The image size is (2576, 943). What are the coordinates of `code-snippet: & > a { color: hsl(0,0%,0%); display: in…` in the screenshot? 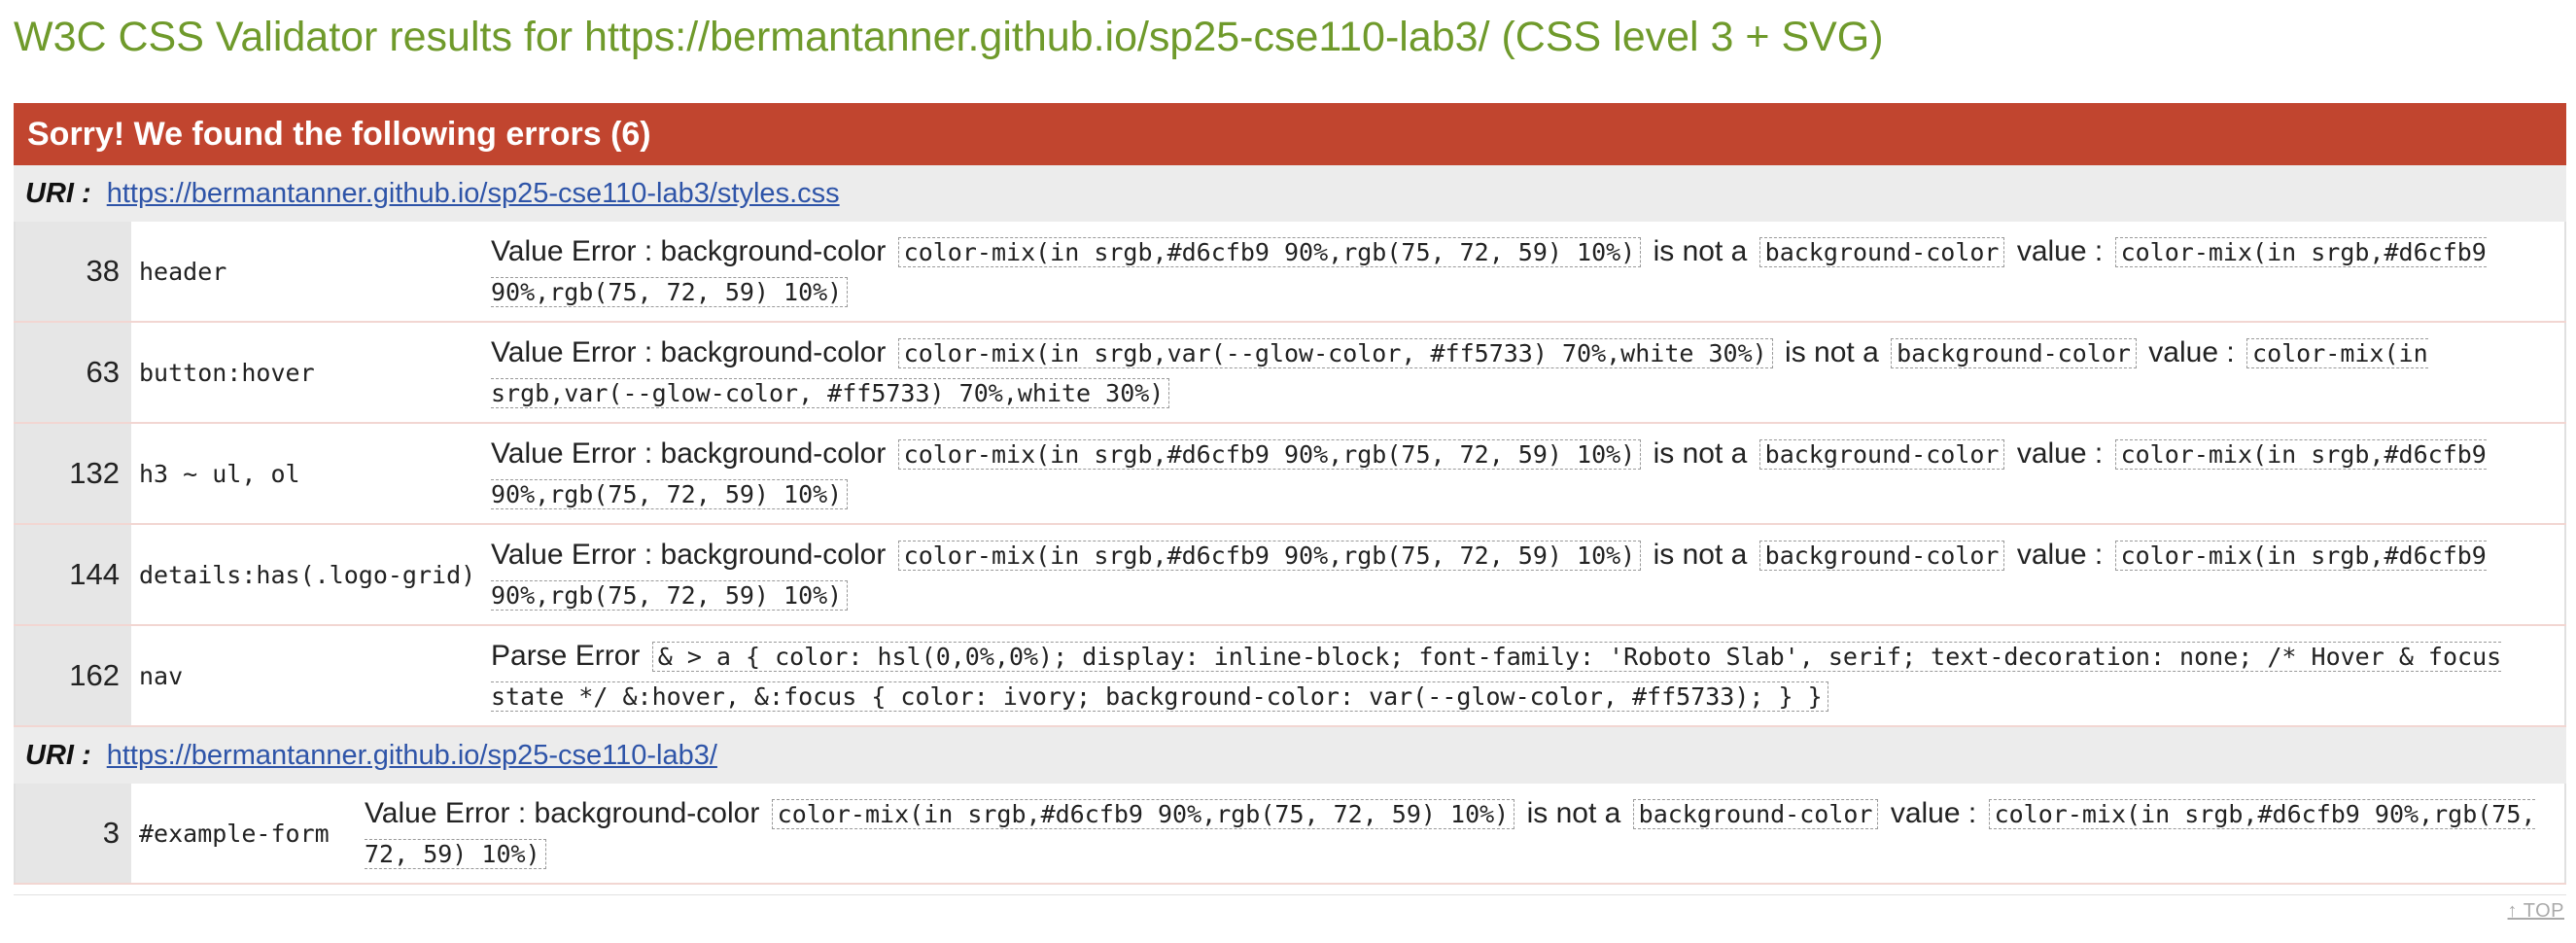 It's located at (1497, 677).